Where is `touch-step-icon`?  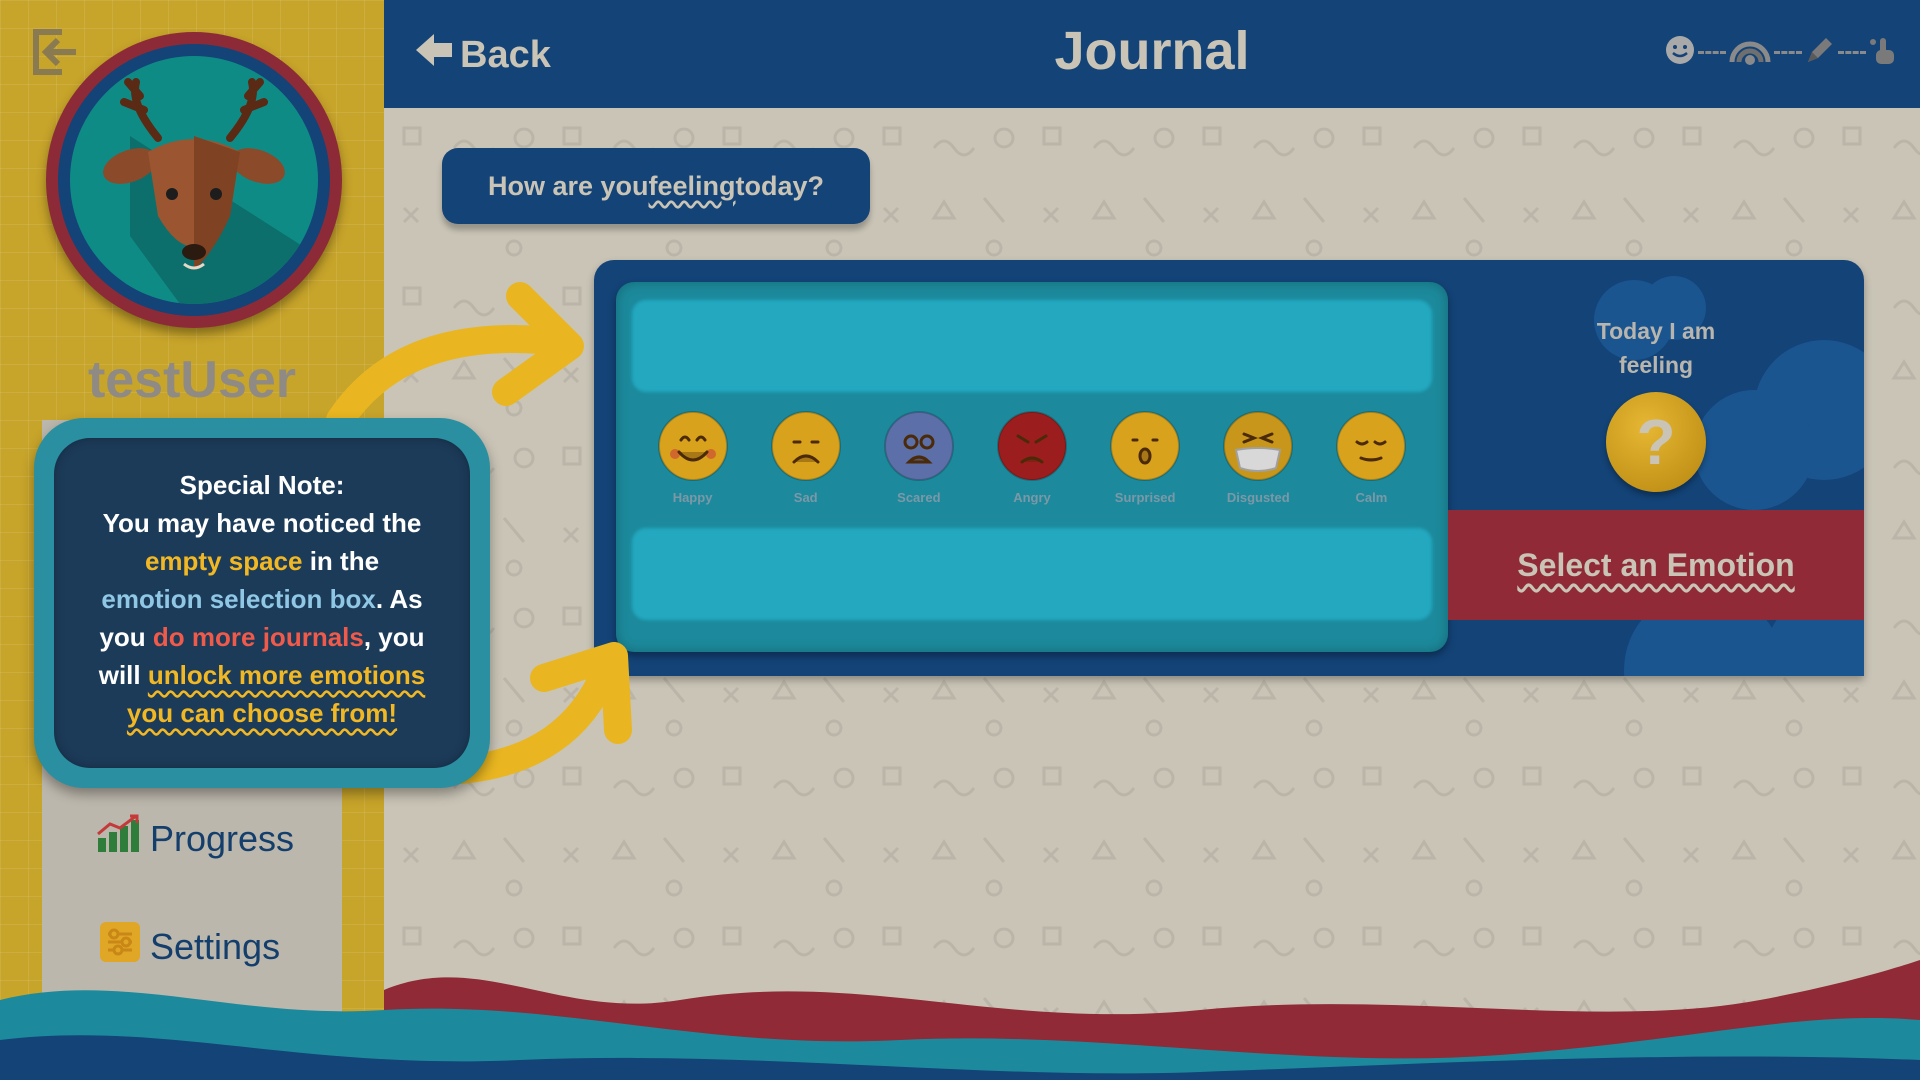
touch-step-icon is located at coordinates (1884, 52).